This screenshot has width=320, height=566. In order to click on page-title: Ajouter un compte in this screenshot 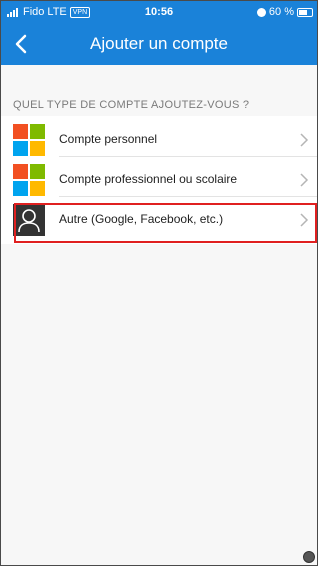, I will do `click(159, 43)`.